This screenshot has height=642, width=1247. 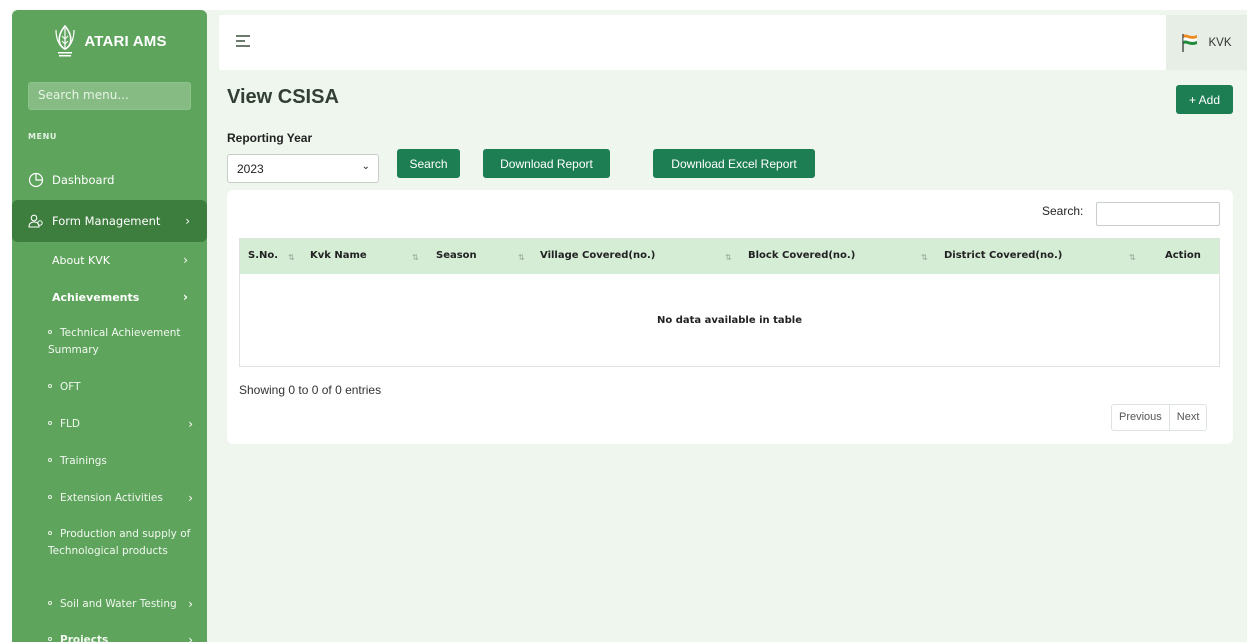 What do you see at coordinates (125, 41) in the screenshot?
I see `brand-name: ATARI AMS` at bounding box center [125, 41].